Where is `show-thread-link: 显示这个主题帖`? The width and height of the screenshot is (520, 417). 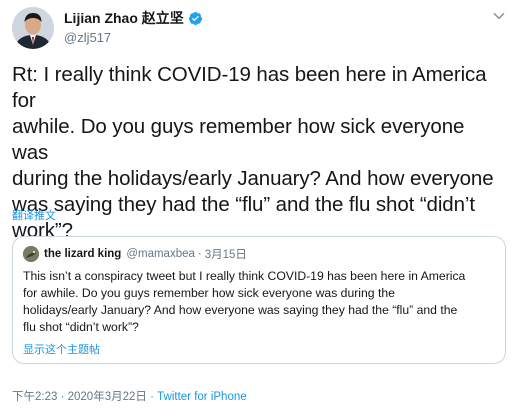
show-thread-link: 显示这个主题帖 is located at coordinates (61, 349).